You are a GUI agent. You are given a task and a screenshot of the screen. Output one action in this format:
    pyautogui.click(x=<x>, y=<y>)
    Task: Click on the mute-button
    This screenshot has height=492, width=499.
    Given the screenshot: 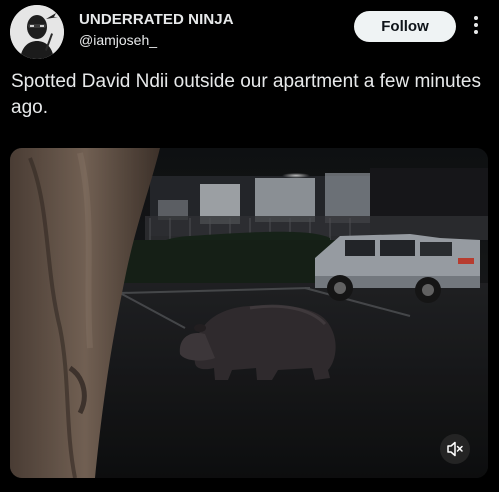 What is the action you would take?
    pyautogui.click(x=455, y=449)
    